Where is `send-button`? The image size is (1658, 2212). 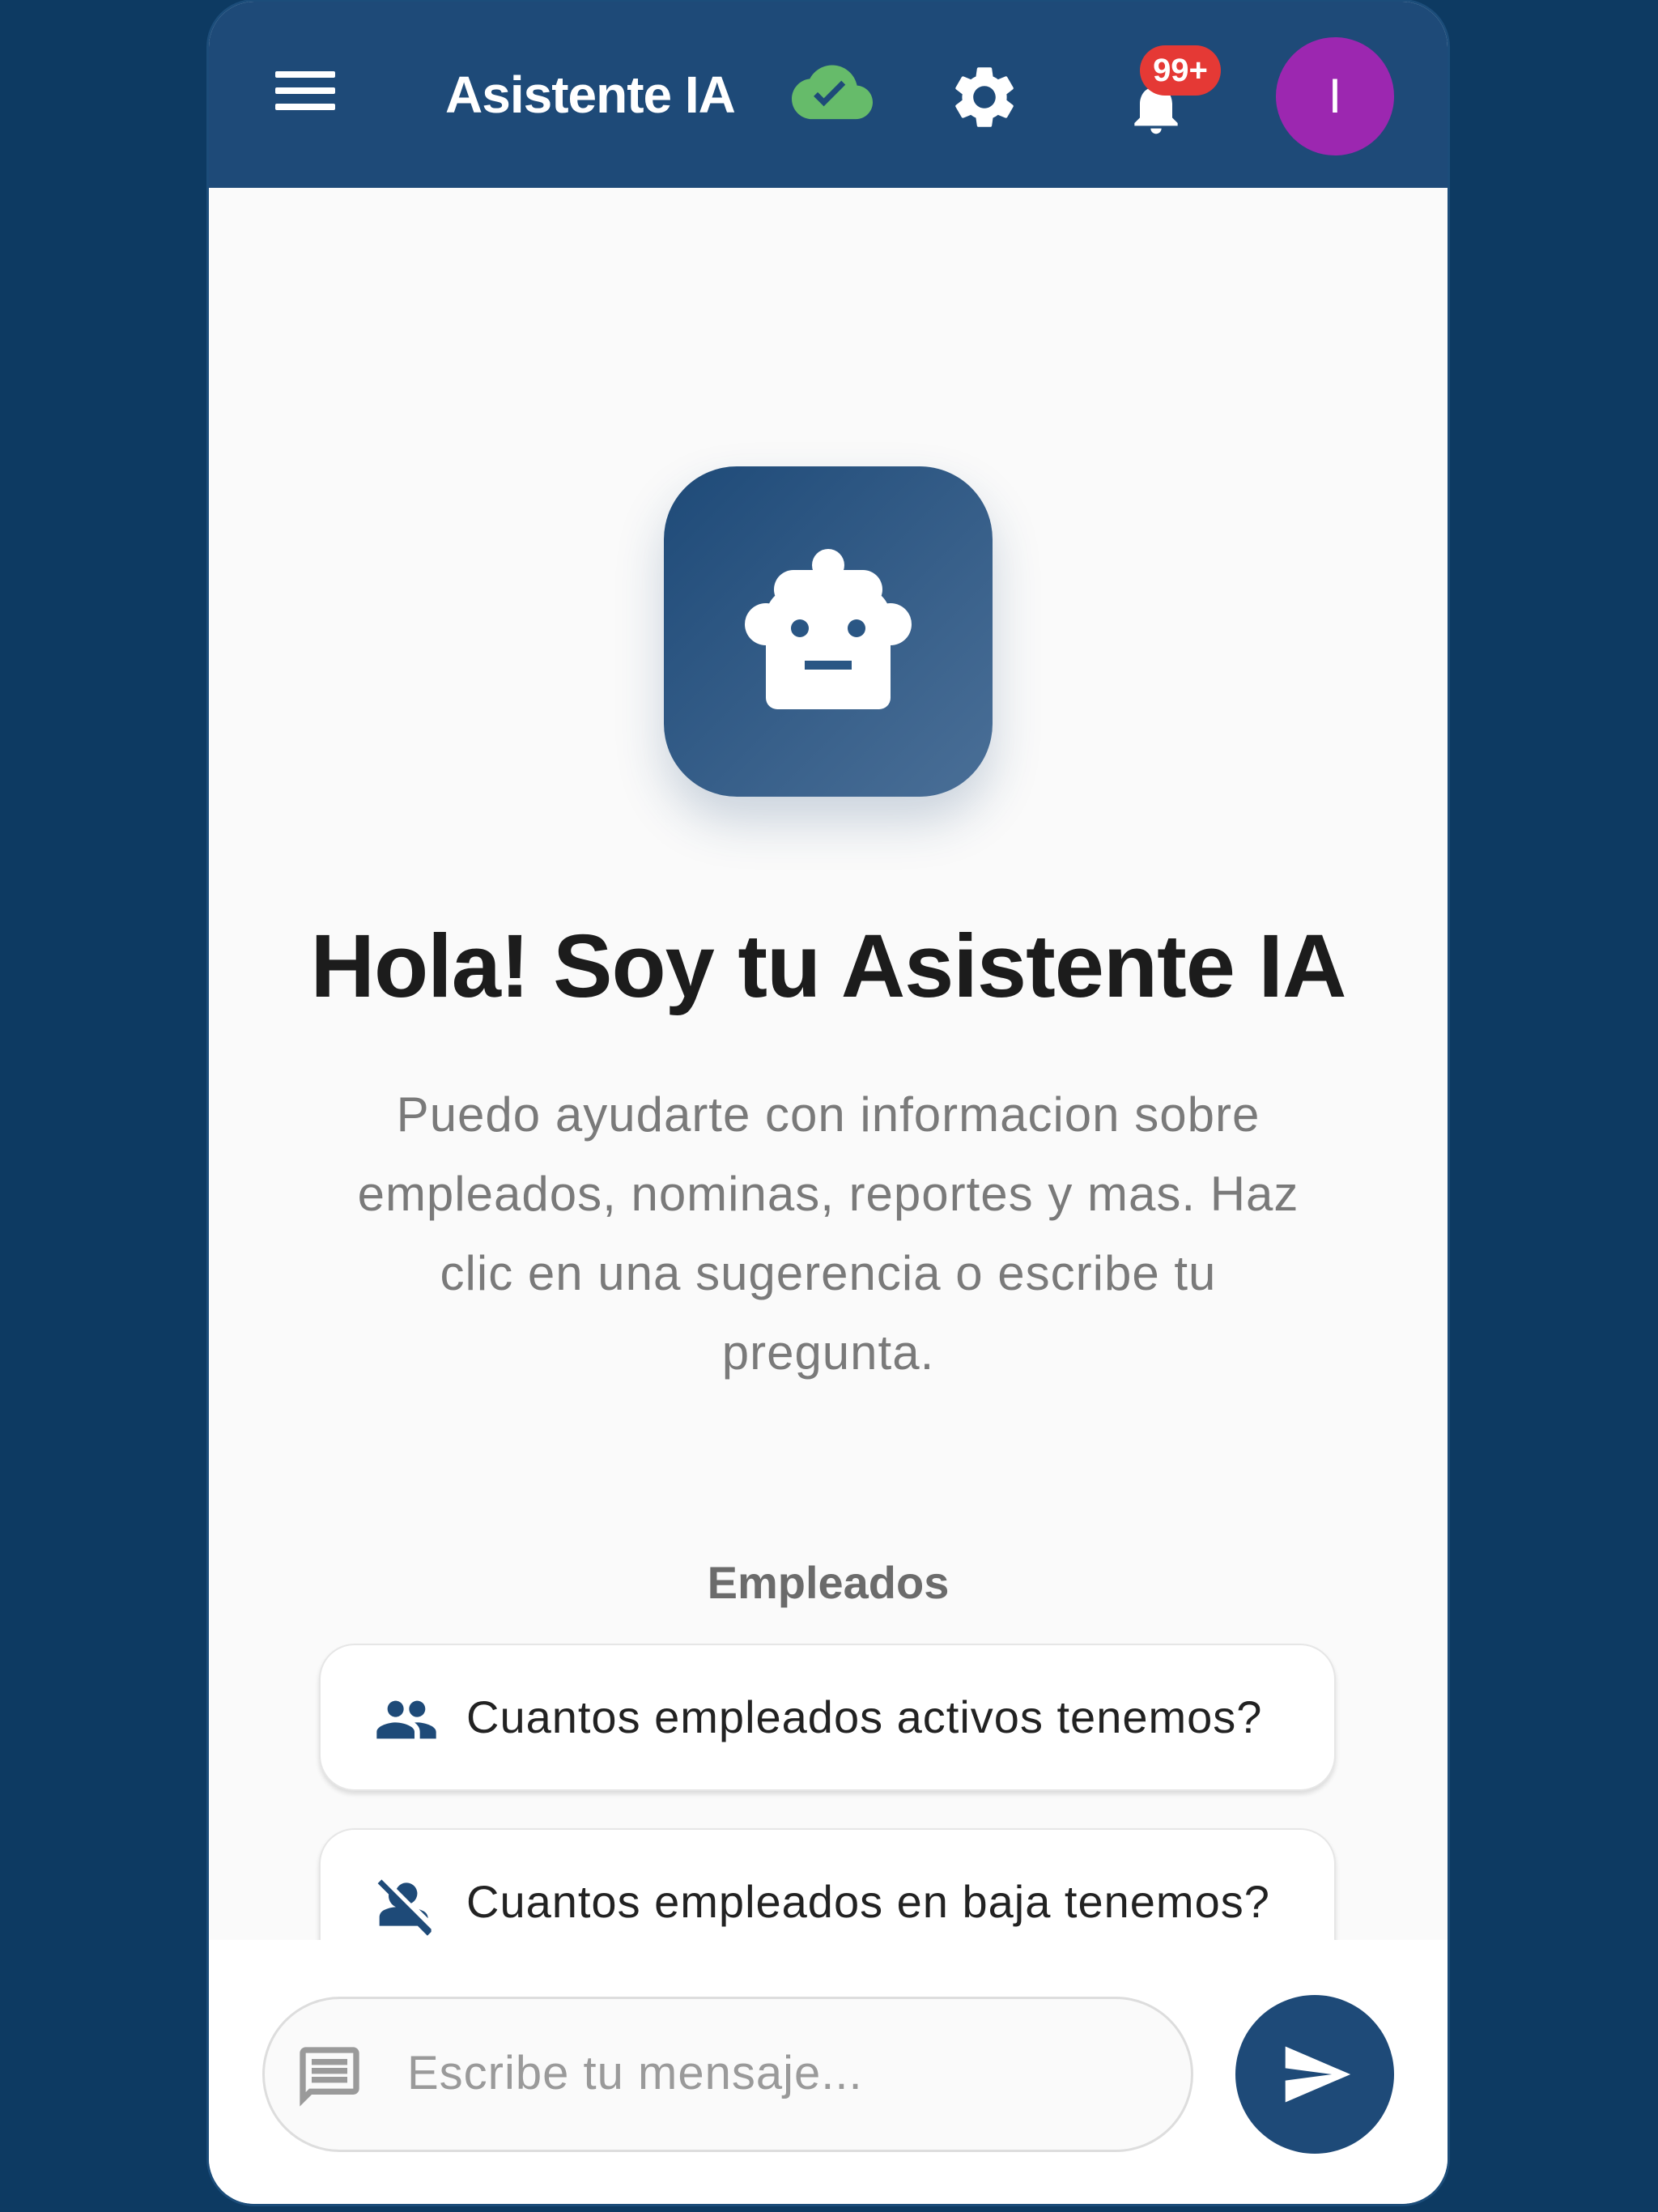 send-button is located at coordinates (1314, 2075).